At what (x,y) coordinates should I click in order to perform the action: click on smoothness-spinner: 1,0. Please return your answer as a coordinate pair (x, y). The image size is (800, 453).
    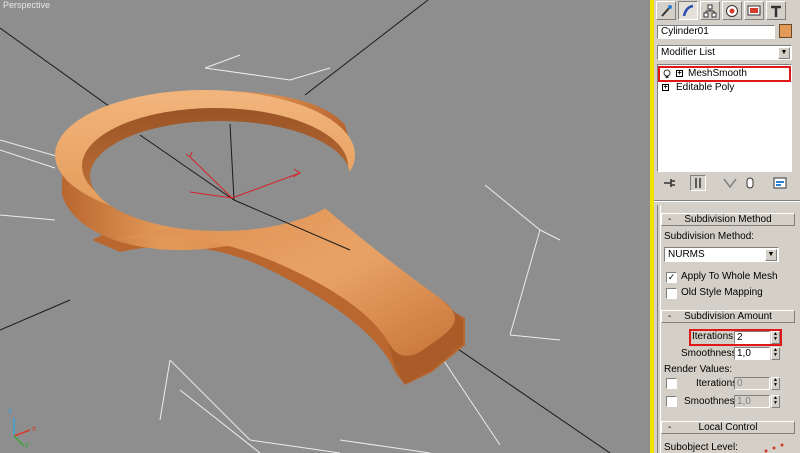
    Looking at the image, I should click on (752, 353).